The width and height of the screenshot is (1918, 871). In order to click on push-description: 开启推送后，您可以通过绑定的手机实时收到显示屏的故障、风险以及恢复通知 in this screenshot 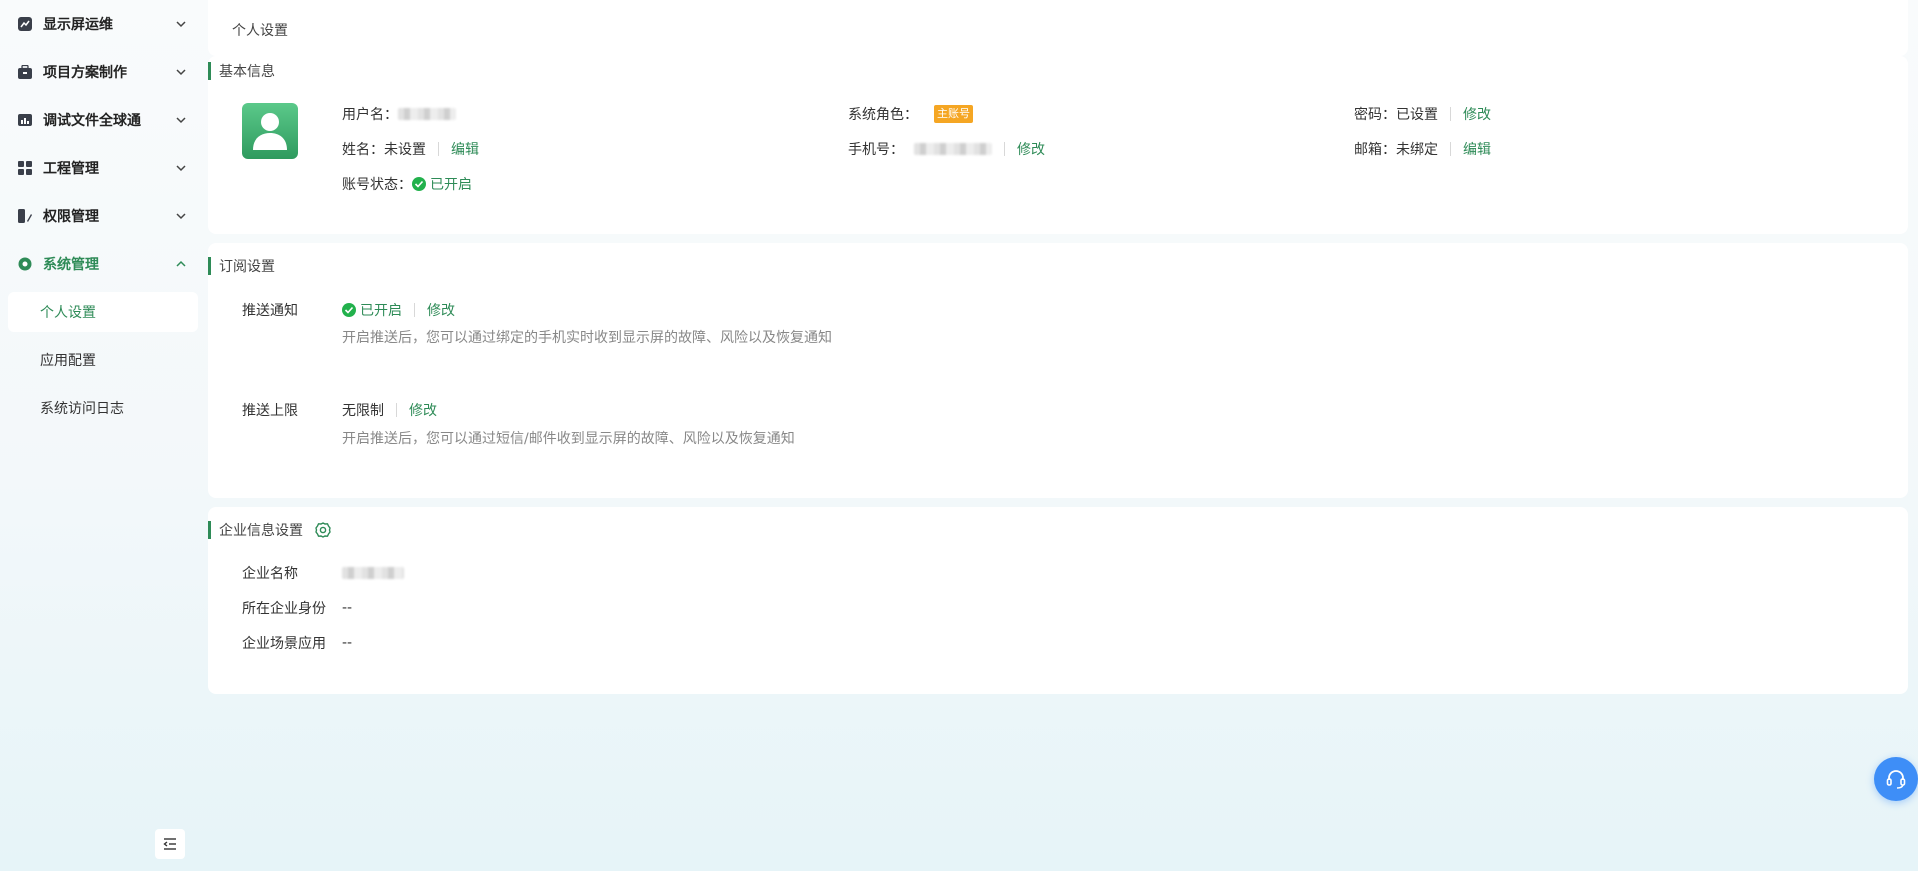, I will do `click(587, 338)`.